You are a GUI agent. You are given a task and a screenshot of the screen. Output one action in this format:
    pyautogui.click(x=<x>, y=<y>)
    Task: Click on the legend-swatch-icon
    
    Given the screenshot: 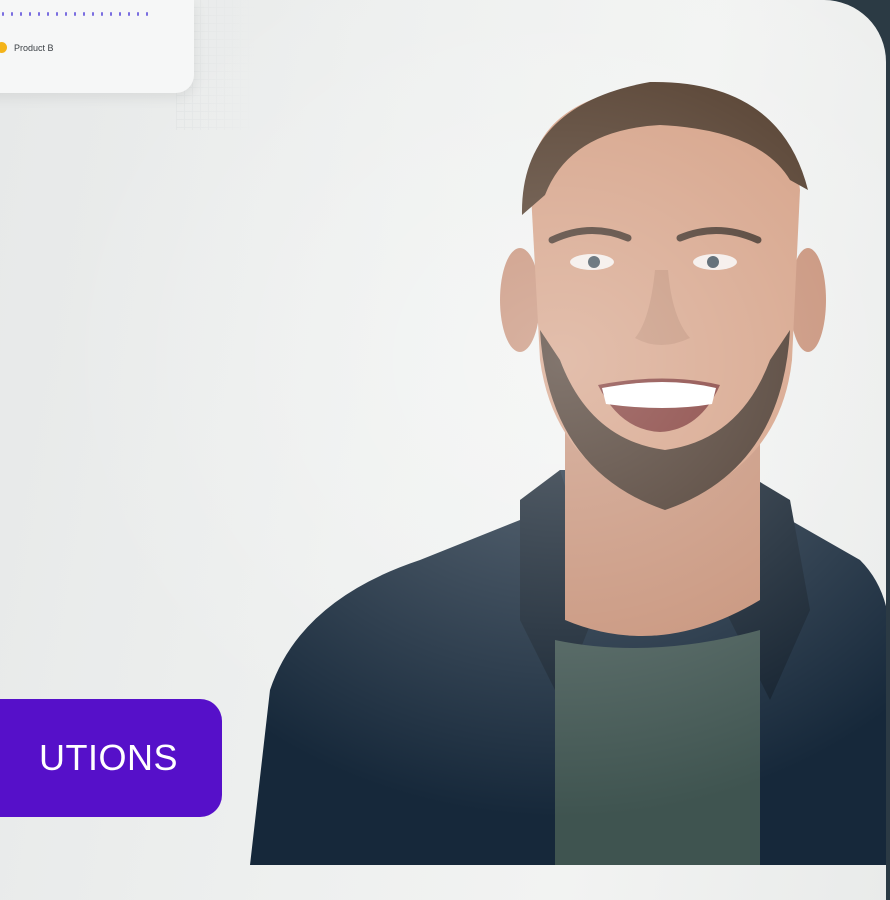 What is the action you would take?
    pyautogui.click(x=3, y=47)
    